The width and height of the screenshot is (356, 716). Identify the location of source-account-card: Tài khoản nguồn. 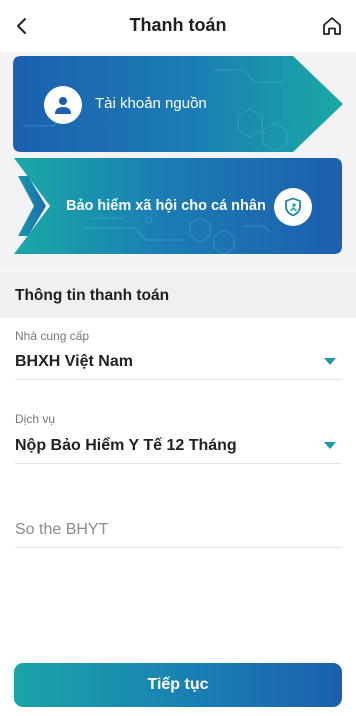
(178, 104).